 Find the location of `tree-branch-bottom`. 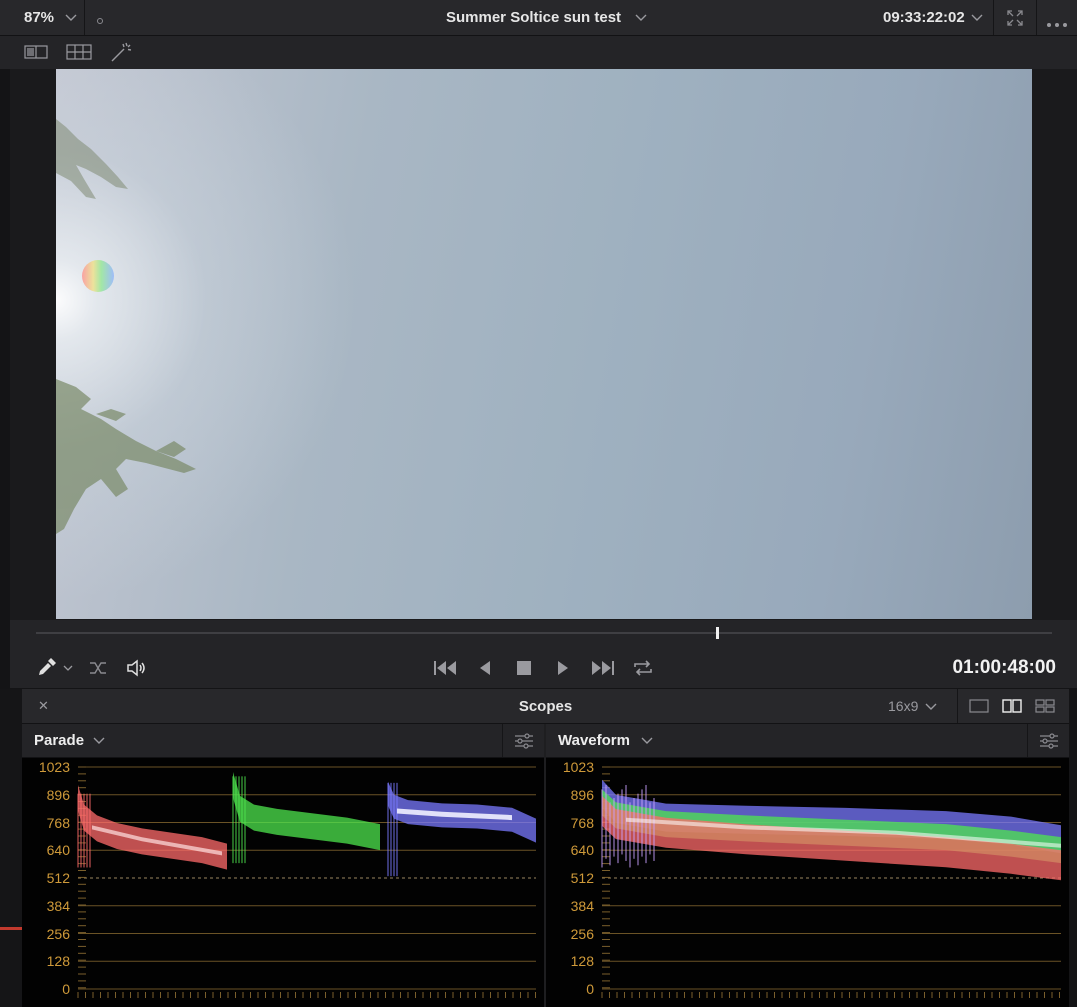

tree-branch-bottom is located at coordinates (126, 456).